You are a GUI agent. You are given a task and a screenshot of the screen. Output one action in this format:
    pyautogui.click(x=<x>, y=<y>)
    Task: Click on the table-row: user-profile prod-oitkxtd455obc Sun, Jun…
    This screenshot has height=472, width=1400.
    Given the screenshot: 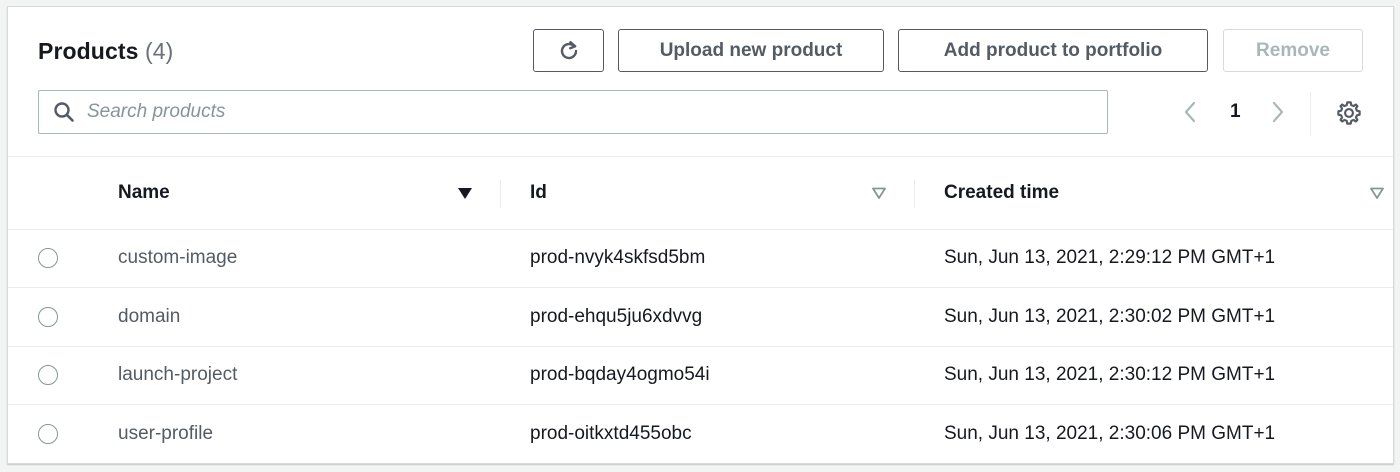 What is the action you would take?
    pyautogui.click(x=700, y=434)
    